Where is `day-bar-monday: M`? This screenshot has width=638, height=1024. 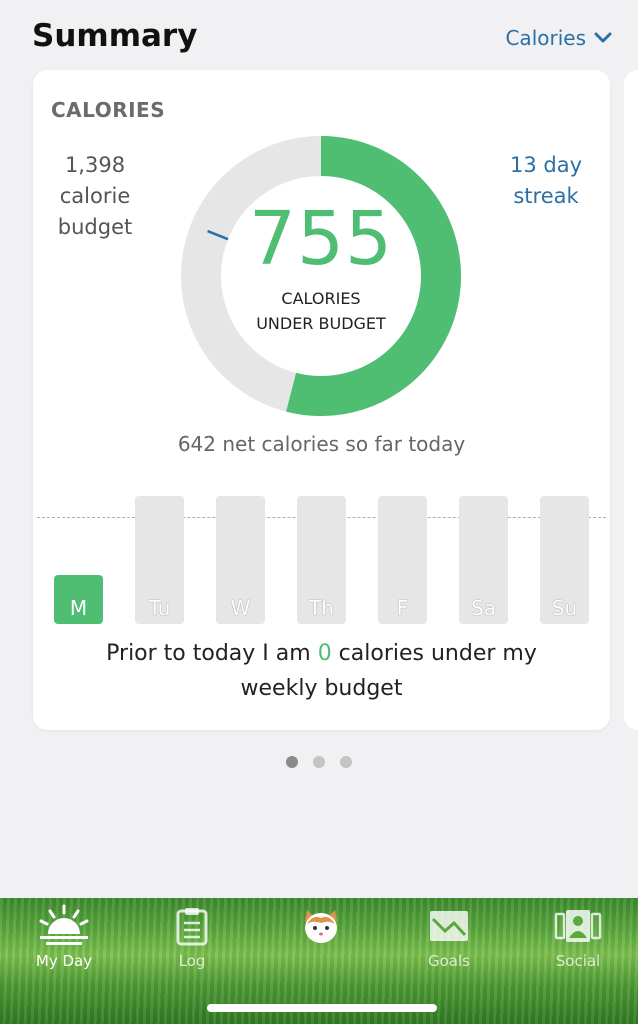
day-bar-monday: M is located at coordinates (78, 599).